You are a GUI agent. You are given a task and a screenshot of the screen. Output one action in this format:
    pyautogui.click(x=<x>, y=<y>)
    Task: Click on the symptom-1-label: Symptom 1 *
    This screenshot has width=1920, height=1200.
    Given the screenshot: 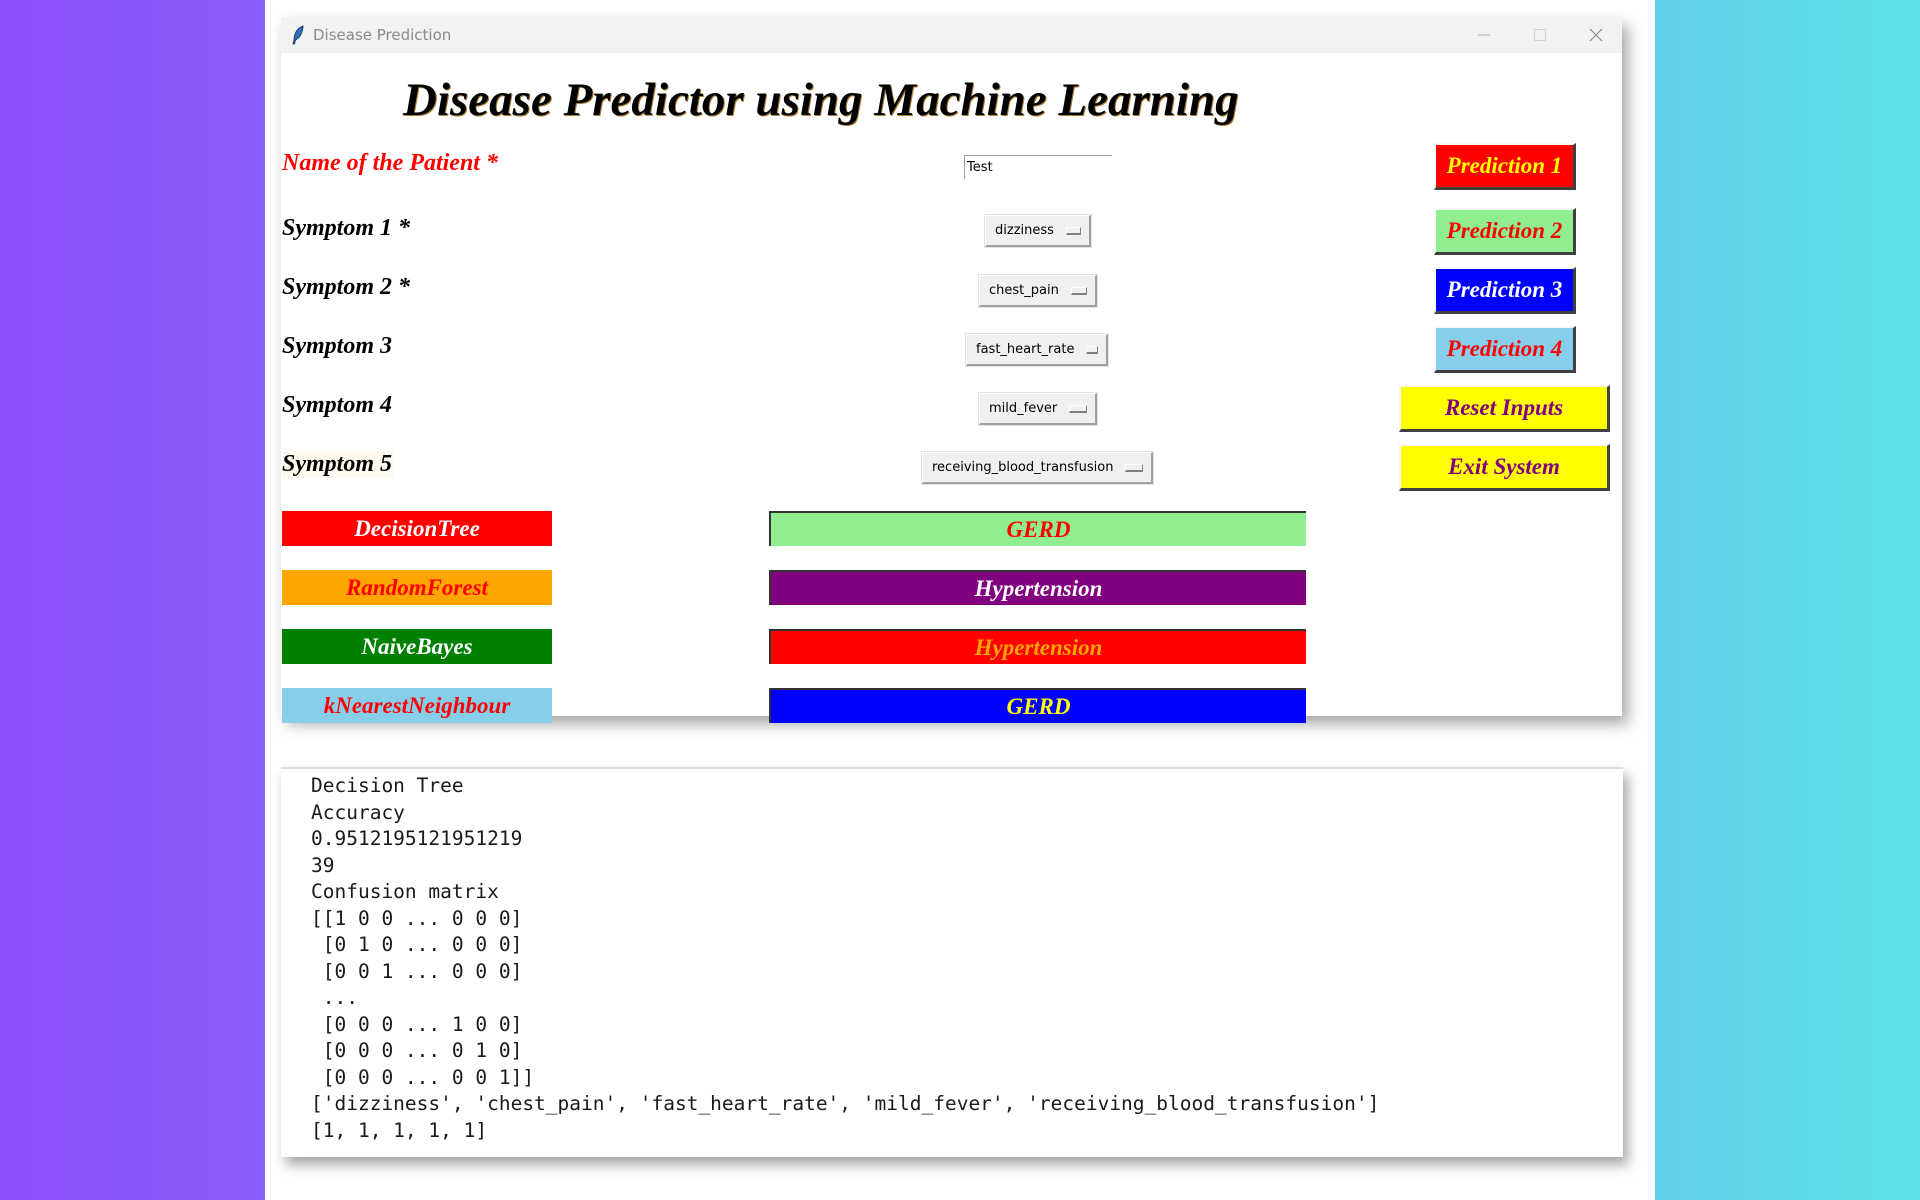 What is the action you would take?
    pyautogui.click(x=346, y=228)
    